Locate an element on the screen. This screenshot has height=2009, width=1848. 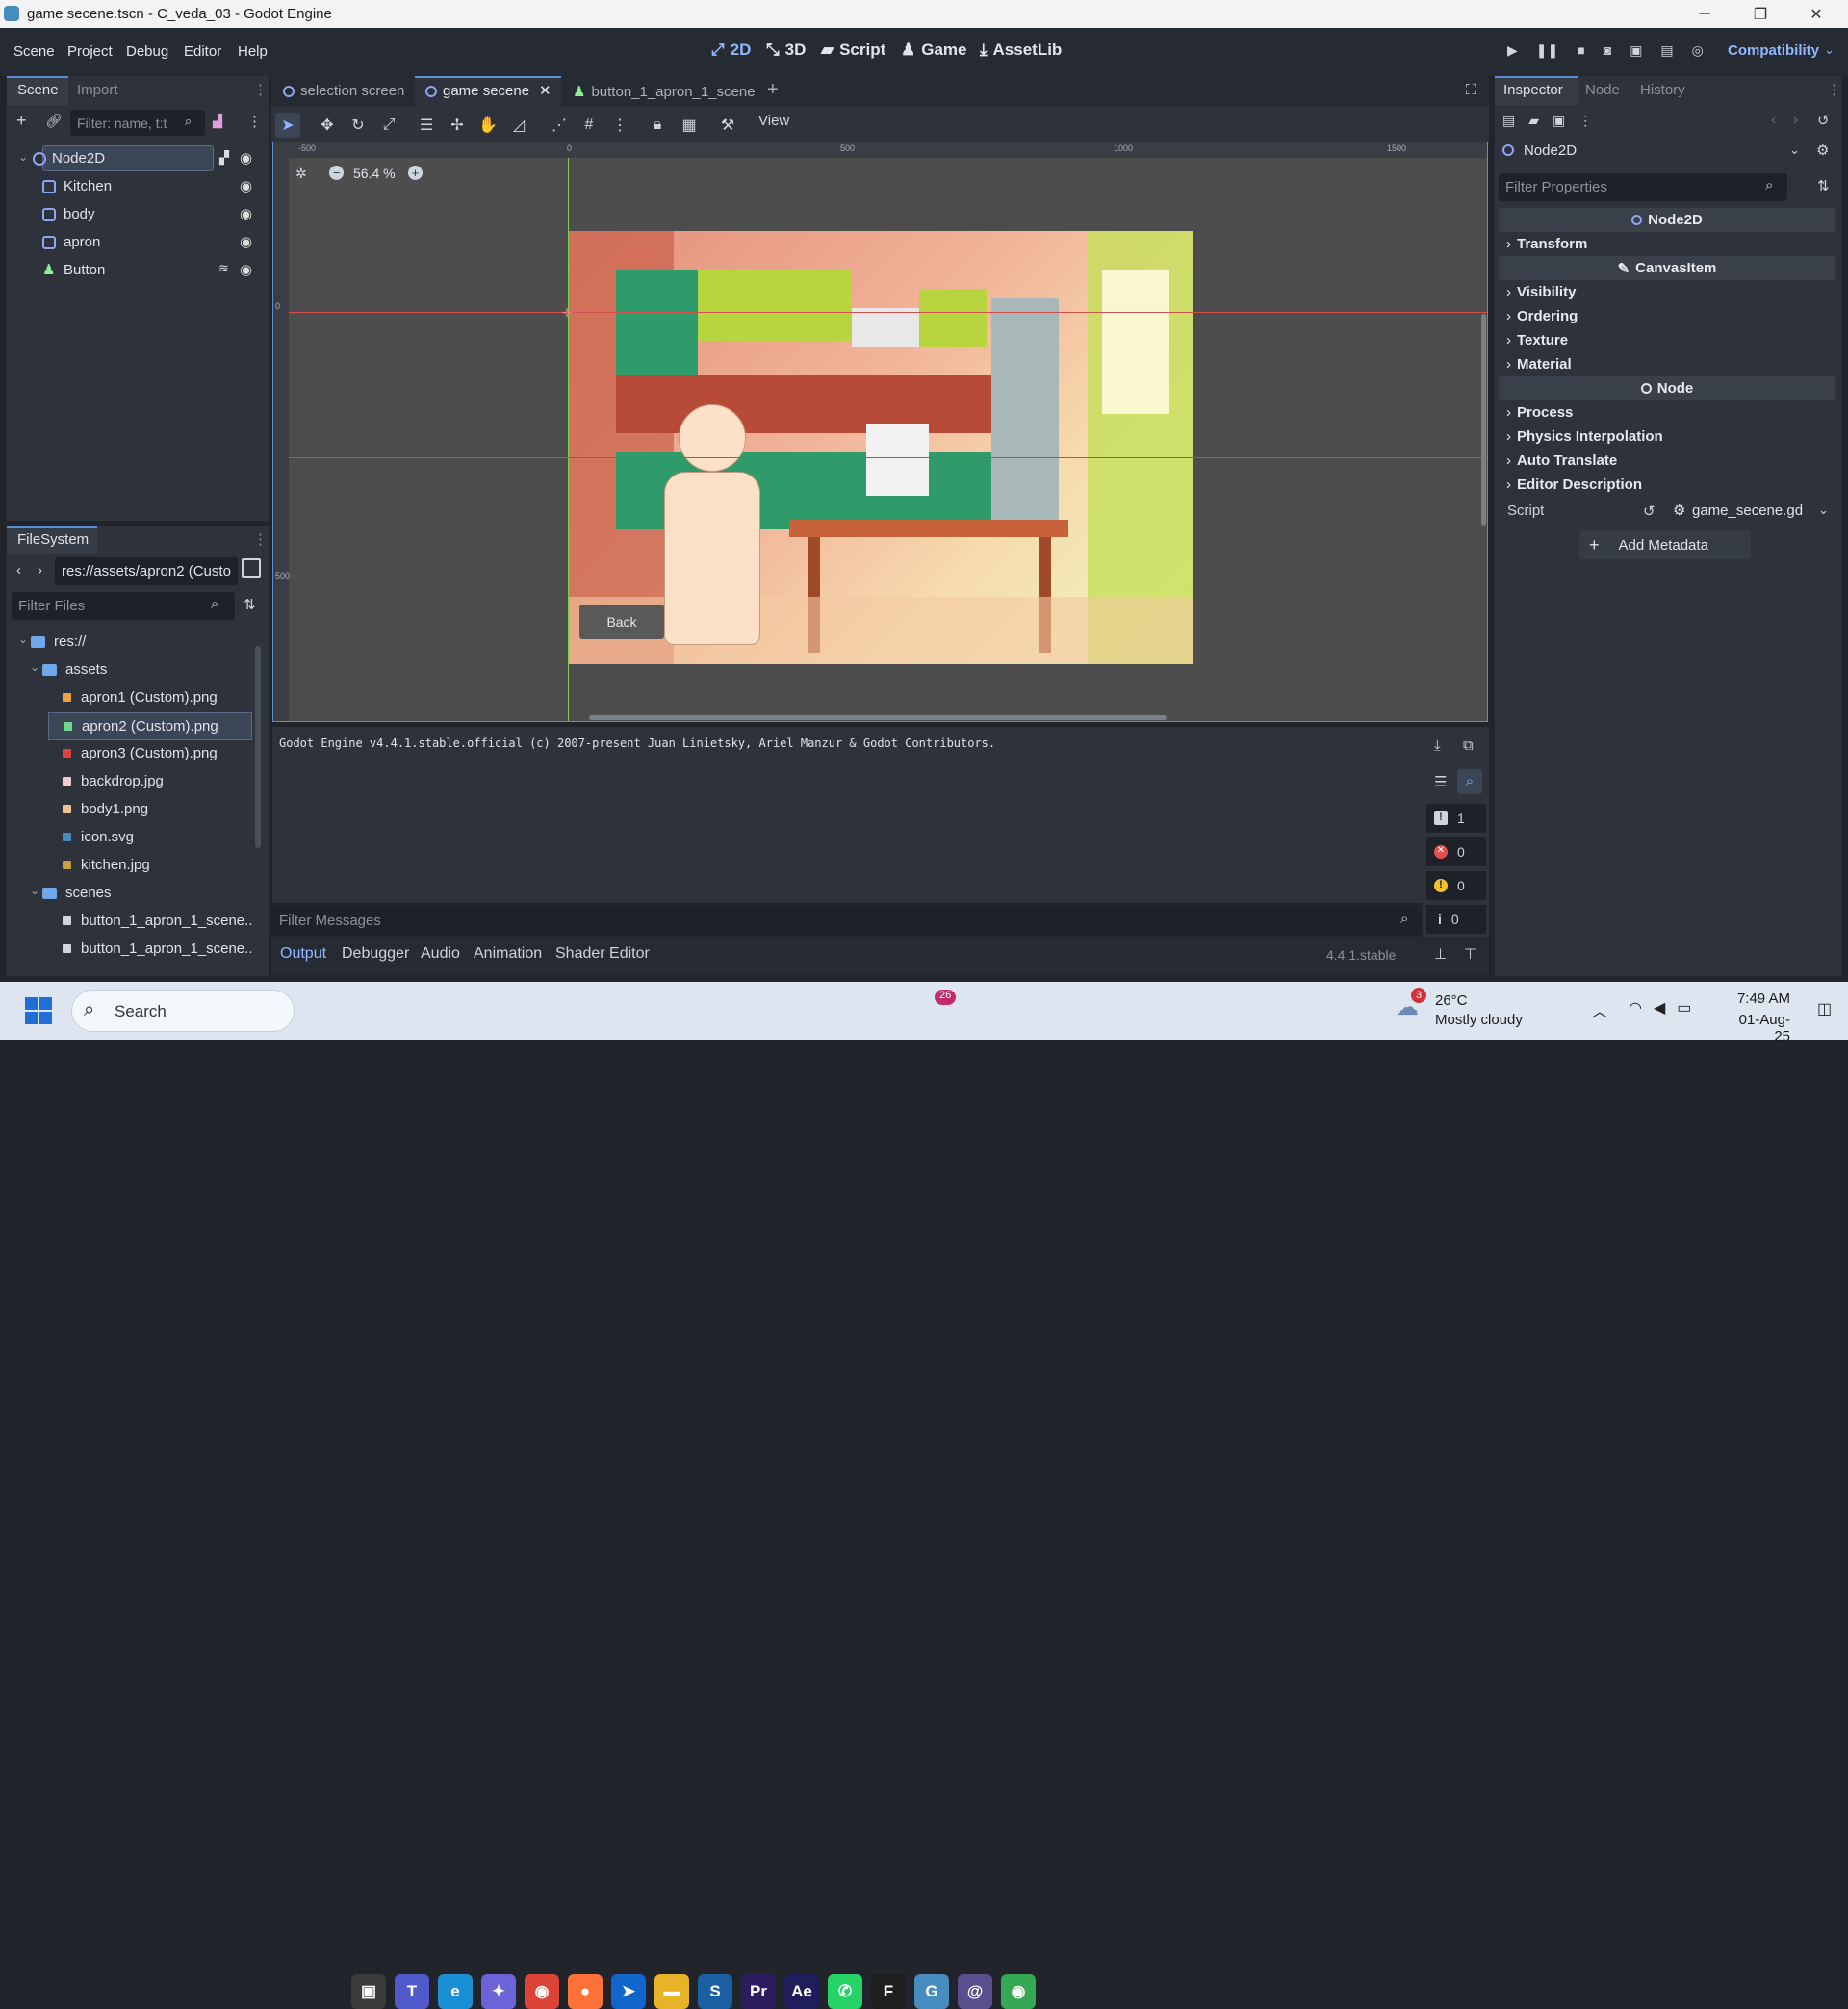
history-forward-icon: › is located at coordinates (1795, 120).